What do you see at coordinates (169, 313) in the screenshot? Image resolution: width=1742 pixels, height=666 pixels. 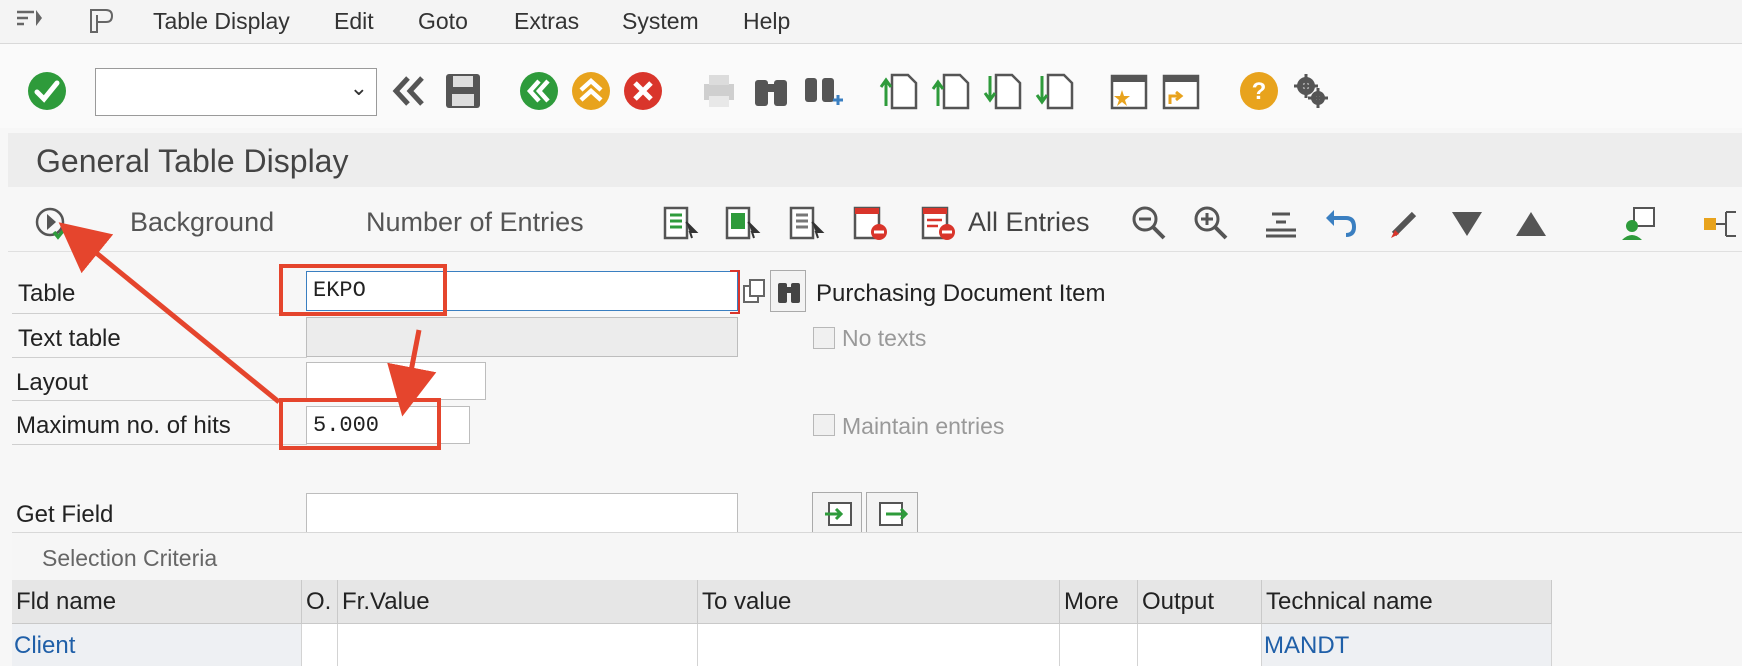 I see `arrow-to-execute` at bounding box center [169, 313].